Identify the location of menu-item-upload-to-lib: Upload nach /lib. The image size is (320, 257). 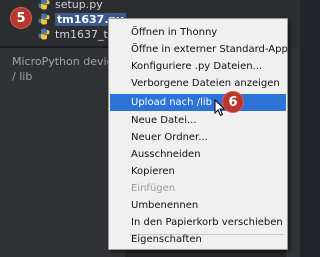
(198, 102).